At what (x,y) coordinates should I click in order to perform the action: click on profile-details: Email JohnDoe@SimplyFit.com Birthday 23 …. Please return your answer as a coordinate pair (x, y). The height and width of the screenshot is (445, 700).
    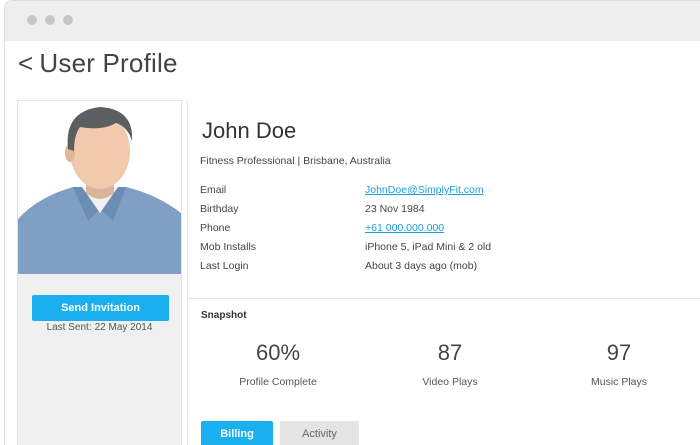
    Looking at the image, I should click on (350, 231).